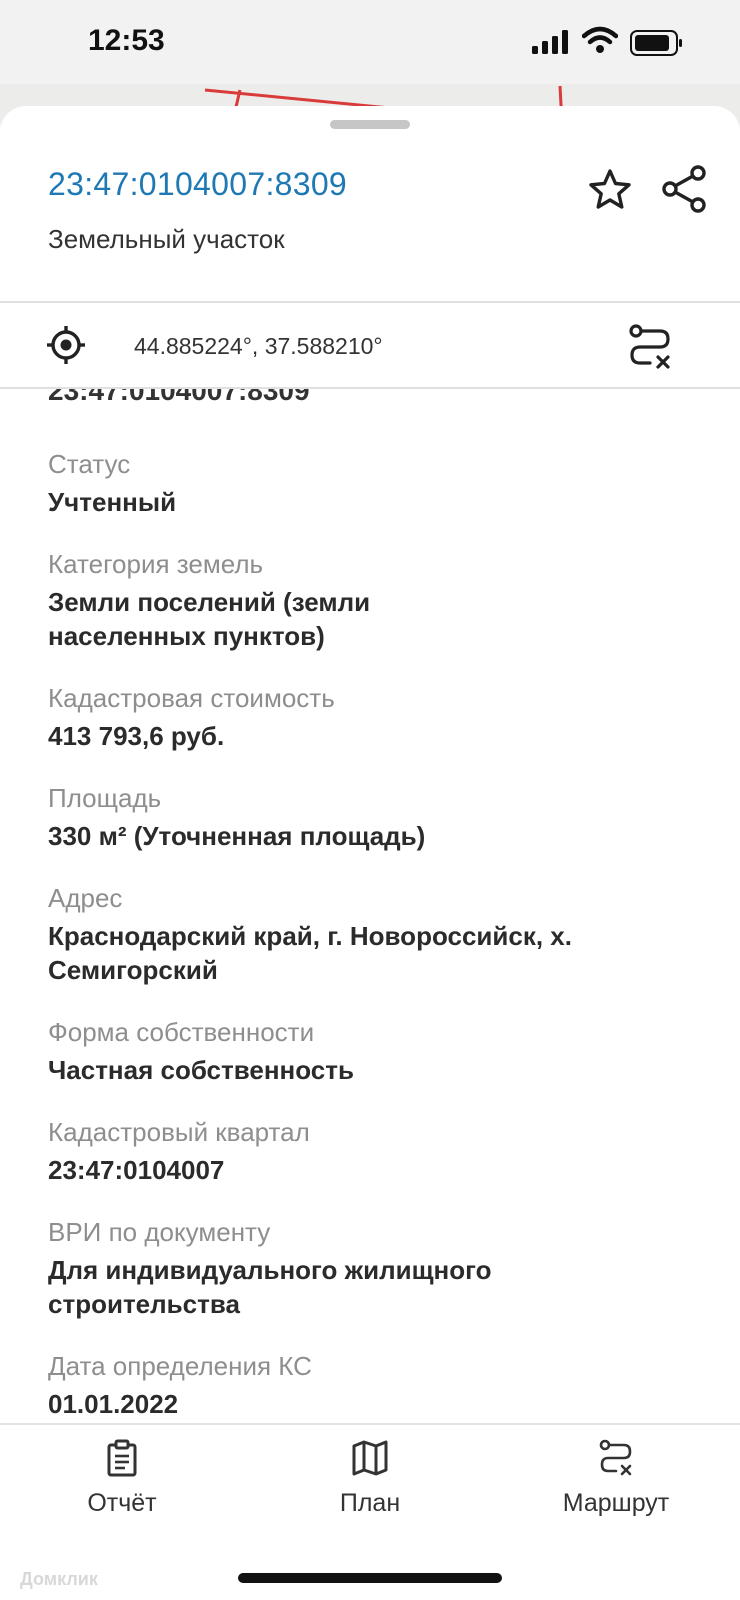  Describe the element at coordinates (237, 836) in the screenshot. I see `field-value: 330 м² (Уточненная площадь)` at that location.